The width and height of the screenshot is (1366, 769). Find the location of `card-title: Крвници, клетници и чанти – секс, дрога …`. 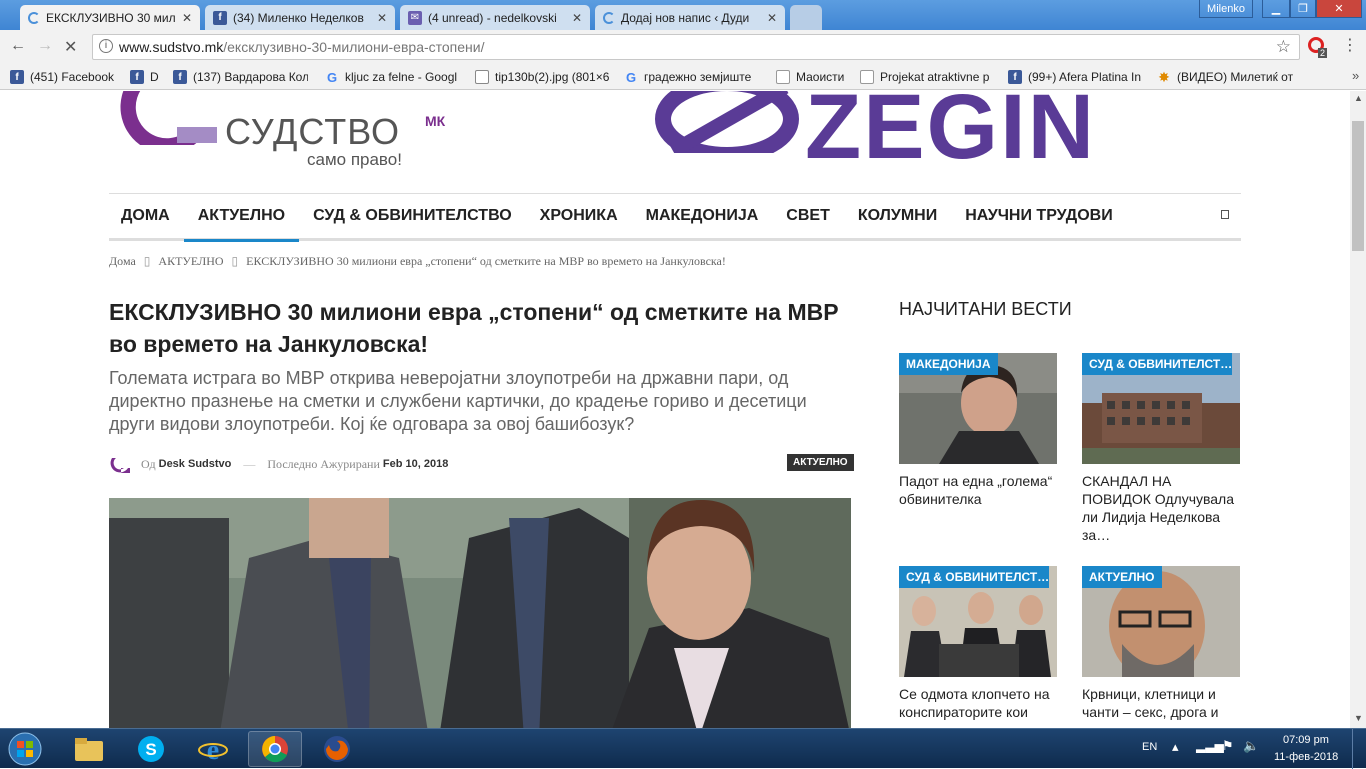

card-title: Крвници, клетници и чанти – секс, дрога … is located at coordinates (1161, 703).